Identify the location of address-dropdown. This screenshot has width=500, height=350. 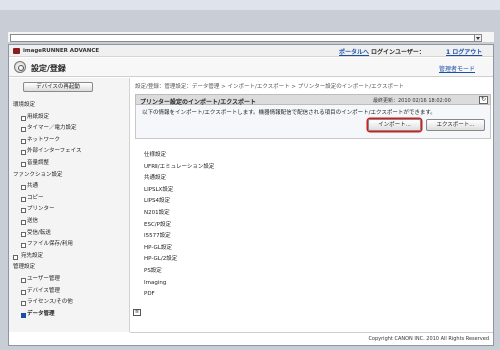
(245, 38).